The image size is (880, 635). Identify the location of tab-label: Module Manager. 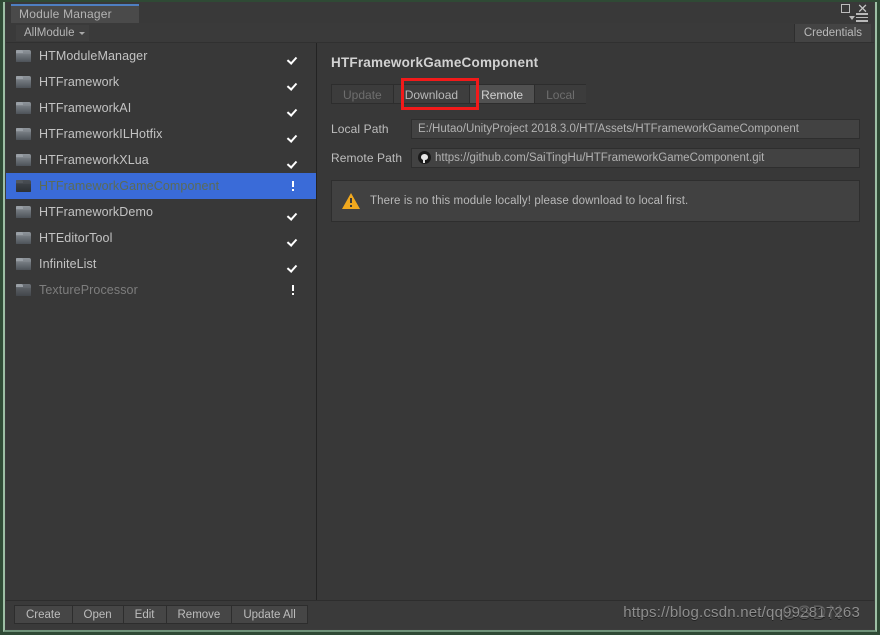
(65, 14).